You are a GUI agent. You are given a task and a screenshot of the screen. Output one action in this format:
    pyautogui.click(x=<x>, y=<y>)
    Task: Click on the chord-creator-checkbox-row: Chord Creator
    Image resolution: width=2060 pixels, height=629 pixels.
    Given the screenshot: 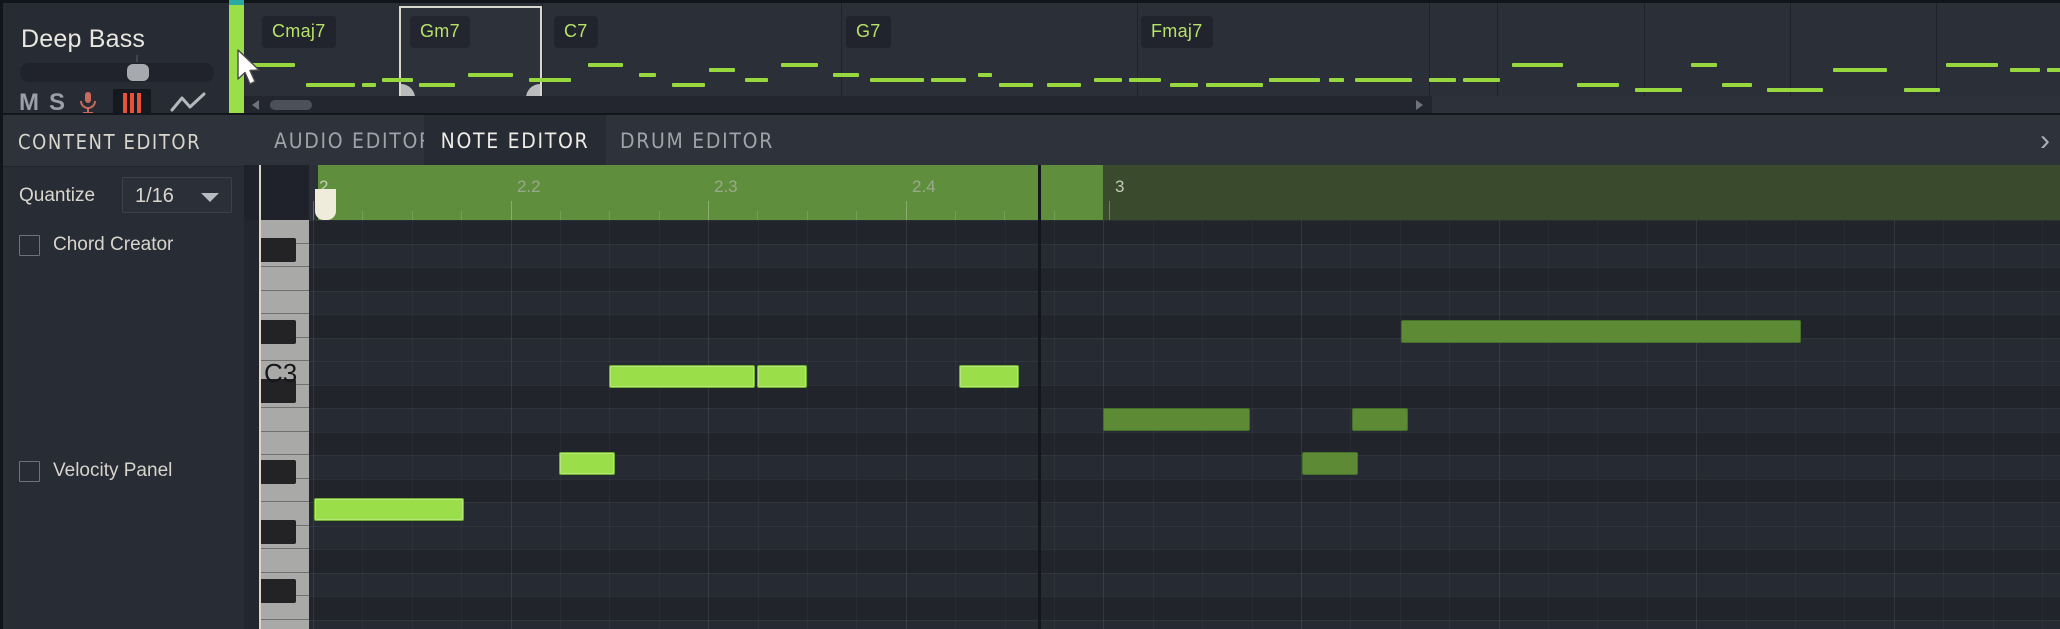 What is the action you would take?
    pyautogui.click(x=96, y=245)
    